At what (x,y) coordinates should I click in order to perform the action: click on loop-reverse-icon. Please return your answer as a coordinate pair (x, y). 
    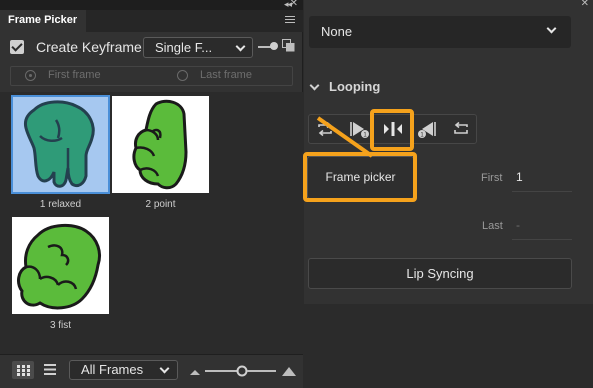
    Looking at the image, I should click on (461, 127).